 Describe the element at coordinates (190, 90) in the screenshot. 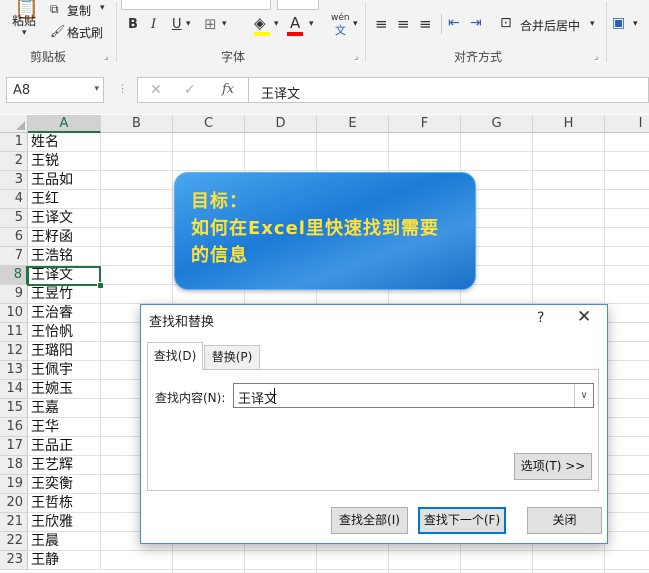

I see `enter-icon: ✓` at that location.